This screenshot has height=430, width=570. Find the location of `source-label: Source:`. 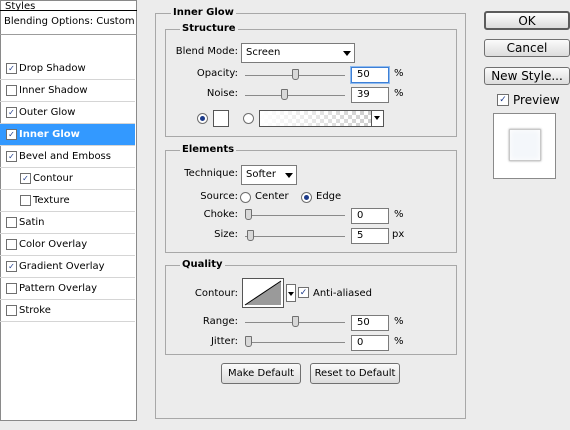

source-label: Source: is located at coordinates (219, 196).